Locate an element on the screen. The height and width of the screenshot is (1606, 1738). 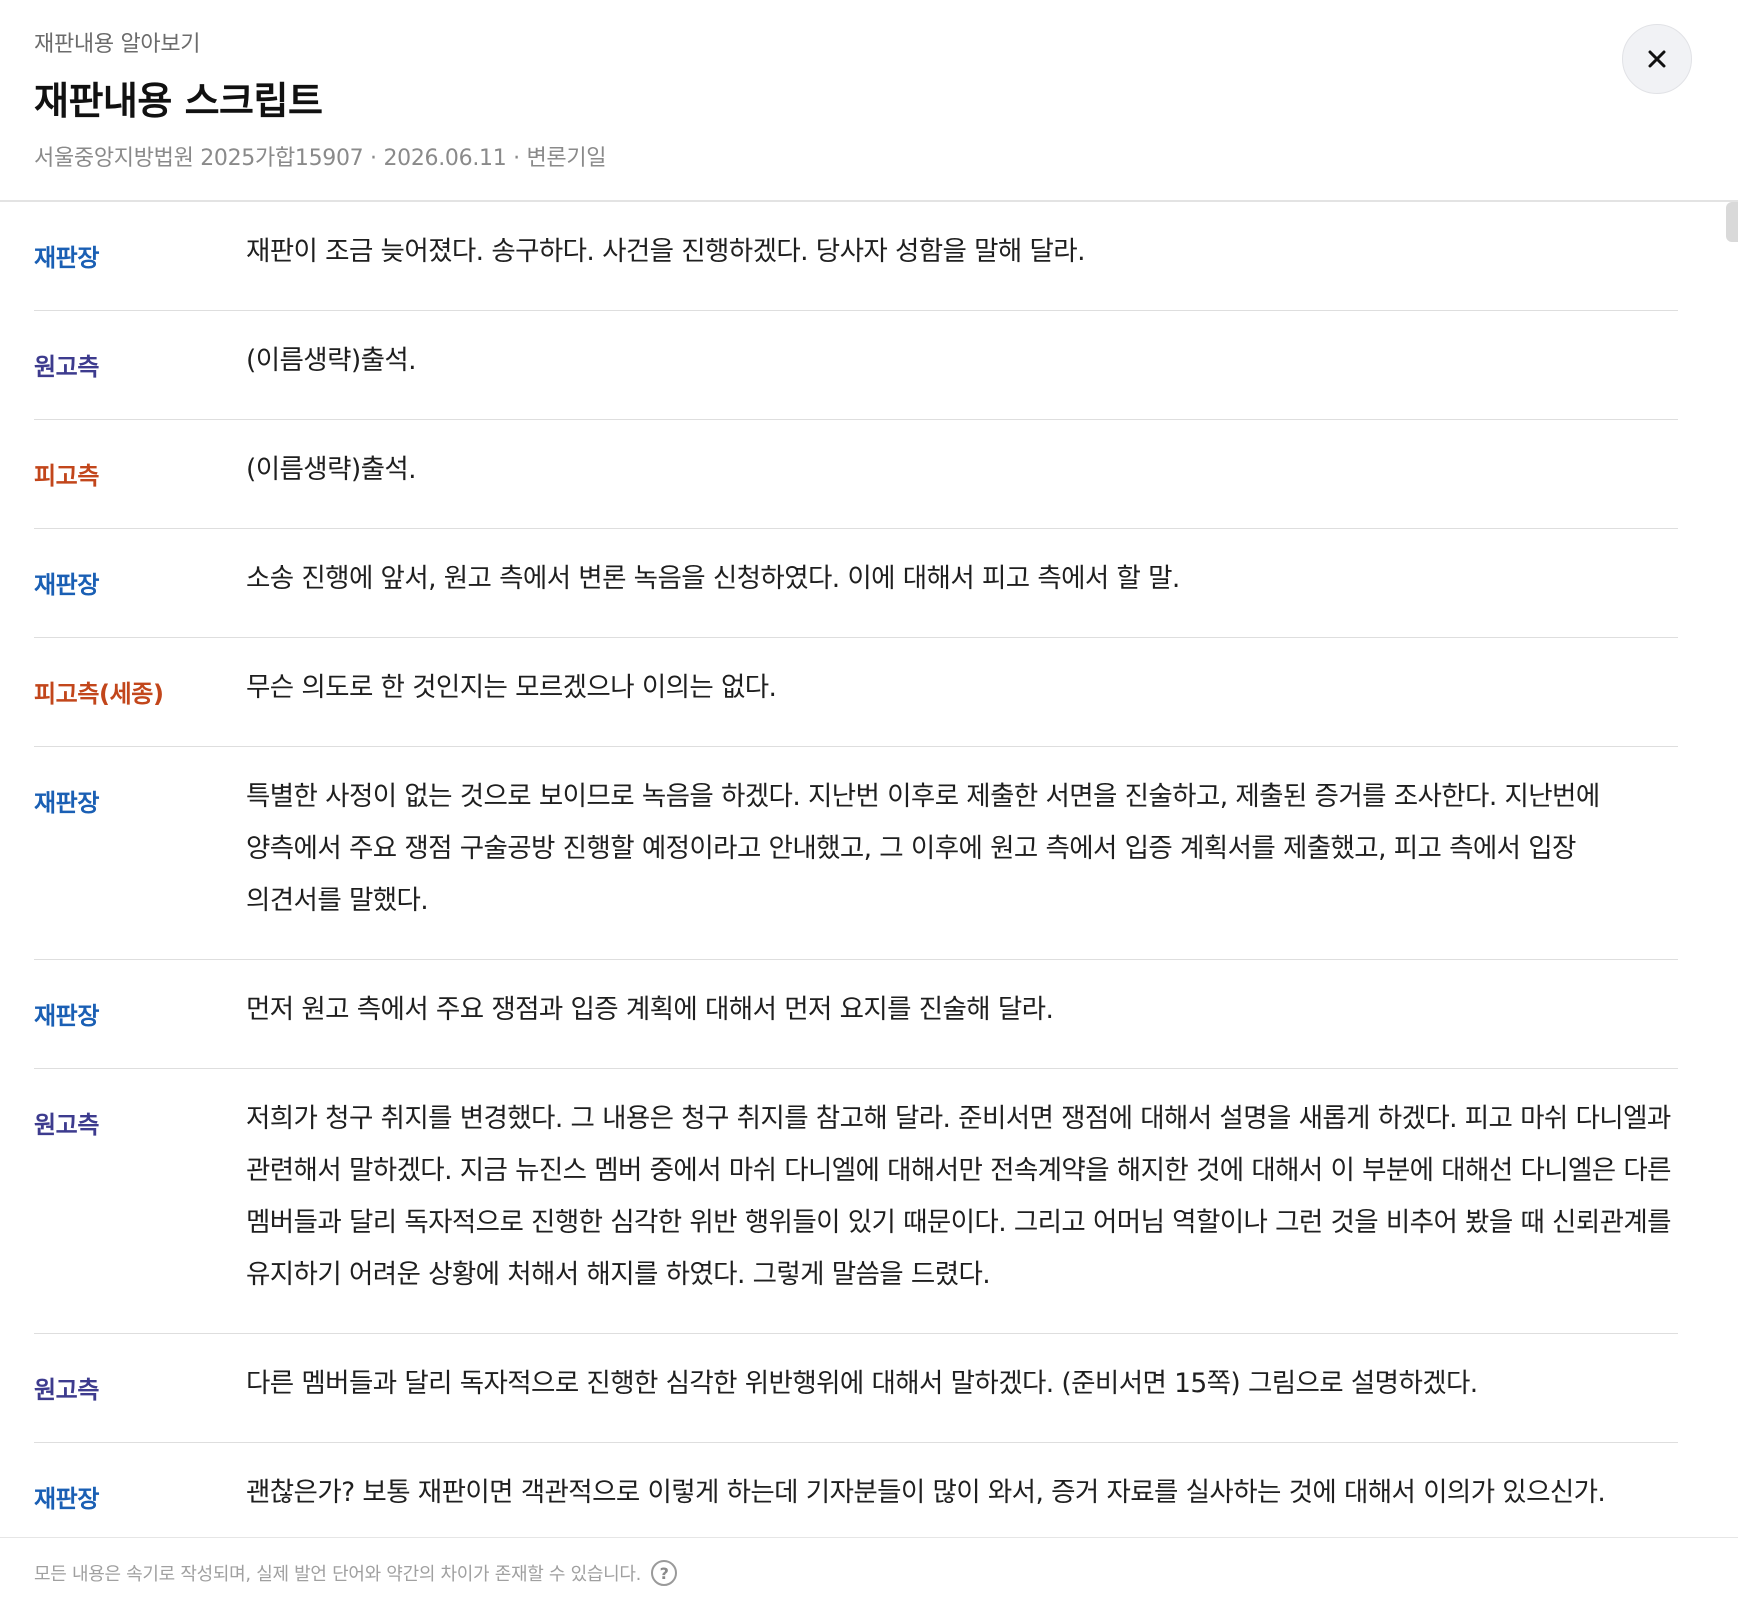
speaker-label: 피고측 is located at coordinates (67, 476).